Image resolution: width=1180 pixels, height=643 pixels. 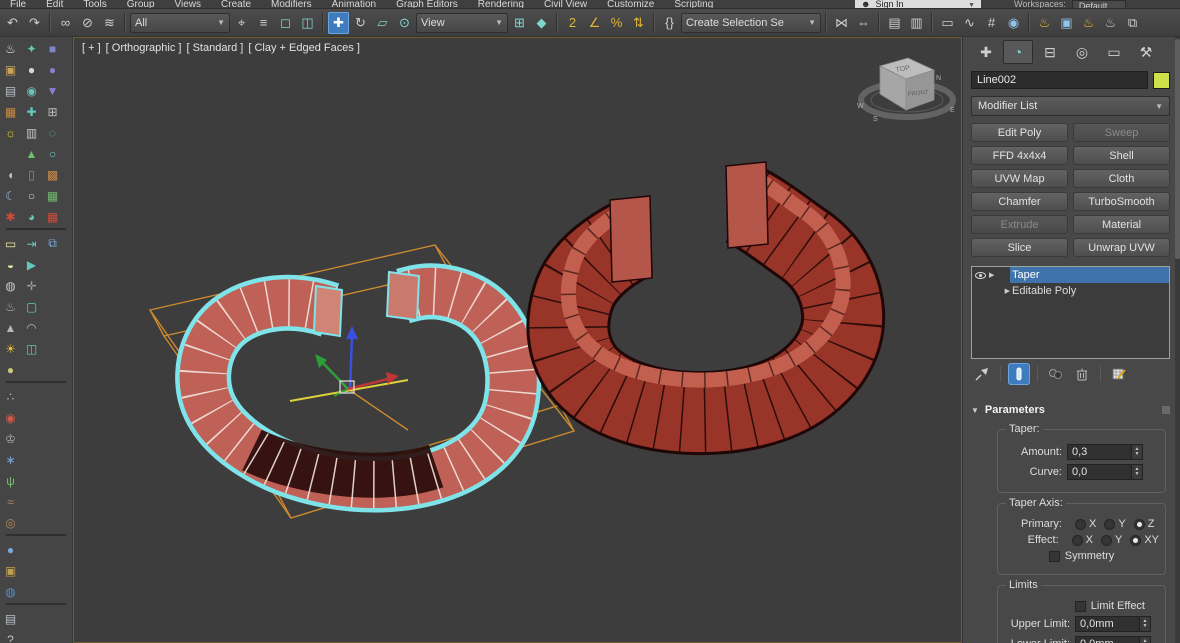 What do you see at coordinates (214, 48) in the screenshot?
I see `viewport-style-label: [ Standard ]` at bounding box center [214, 48].